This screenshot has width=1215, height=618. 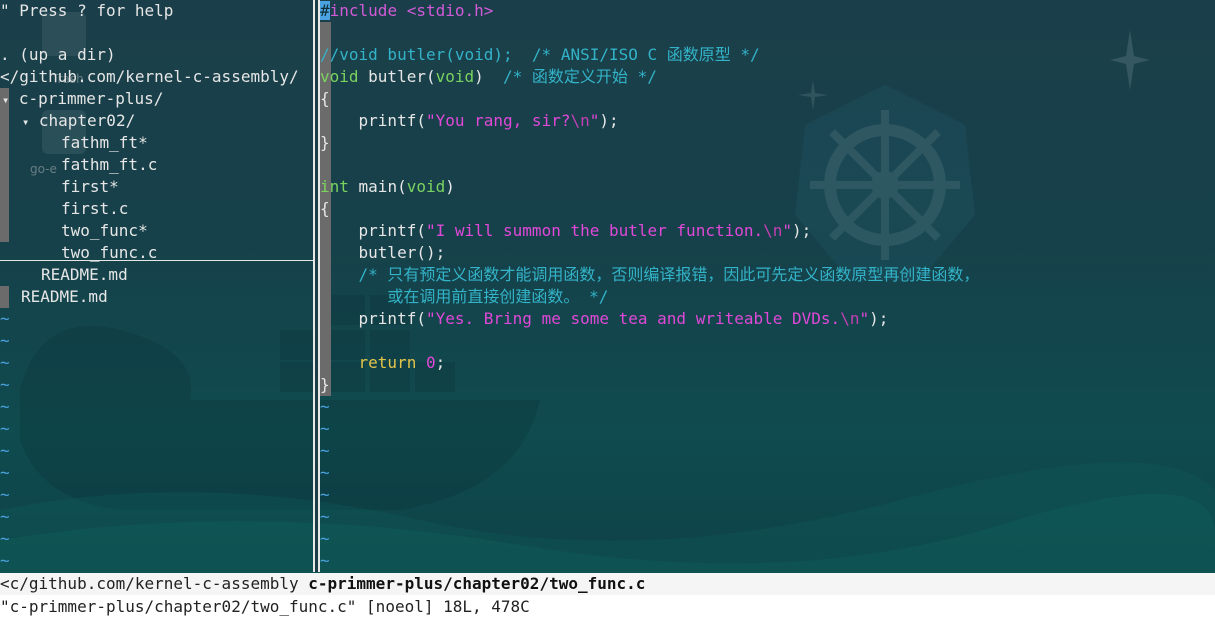 What do you see at coordinates (149, 77) in the screenshot?
I see `tree-root-path: </github.com/kernel-c-assembly/` at bounding box center [149, 77].